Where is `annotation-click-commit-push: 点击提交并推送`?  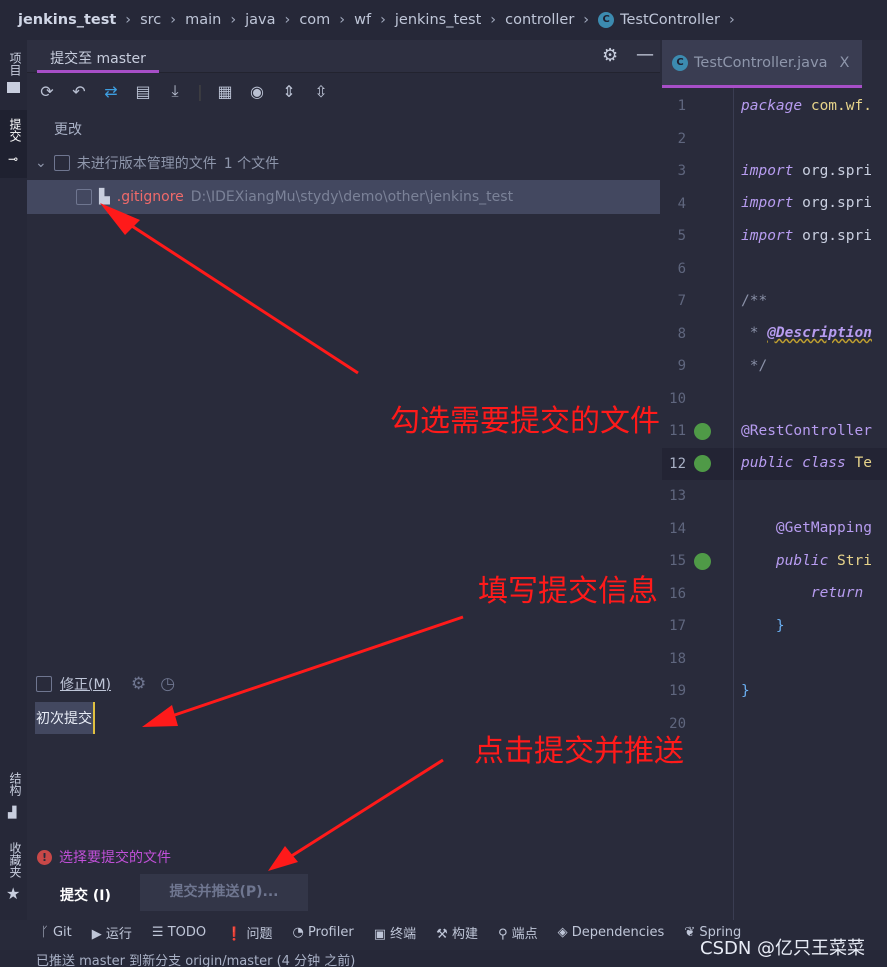 annotation-click-commit-push: 点击提交并推送 is located at coordinates (579, 751).